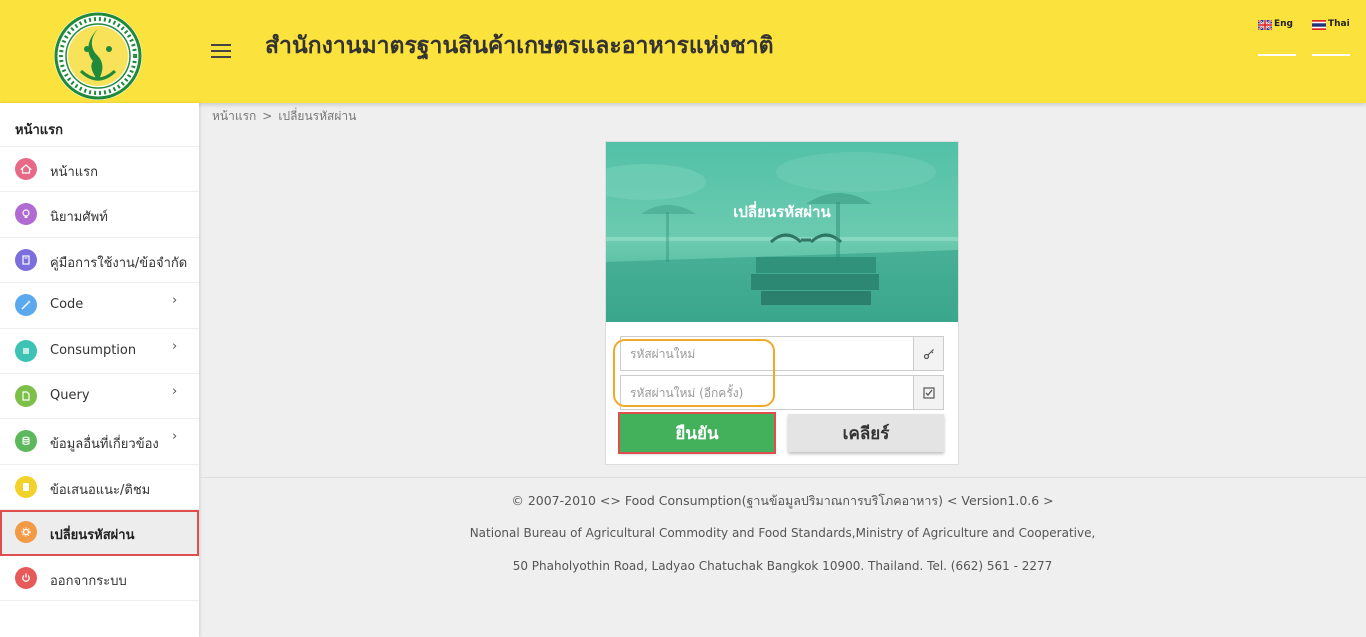  I want to click on sidebar-item: ข้อมูลอื่นที่เกี่ยวข้อง ›, so click(99, 442).